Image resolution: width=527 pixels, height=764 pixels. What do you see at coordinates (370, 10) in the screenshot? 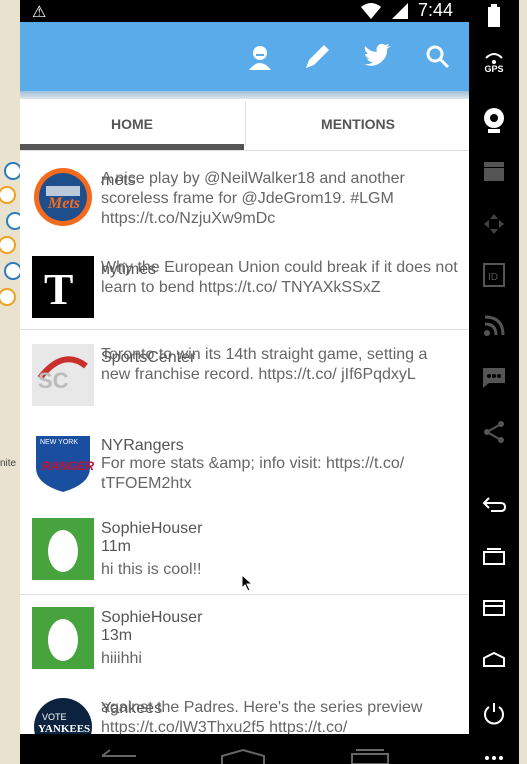
I see `wifi-icon` at bounding box center [370, 10].